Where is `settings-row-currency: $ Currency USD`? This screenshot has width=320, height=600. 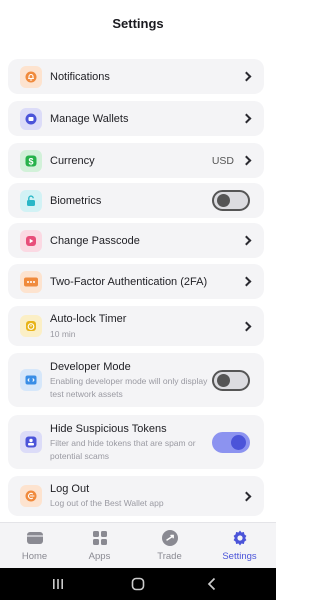
settings-row-currency: $ Currency USD is located at coordinates (136, 160).